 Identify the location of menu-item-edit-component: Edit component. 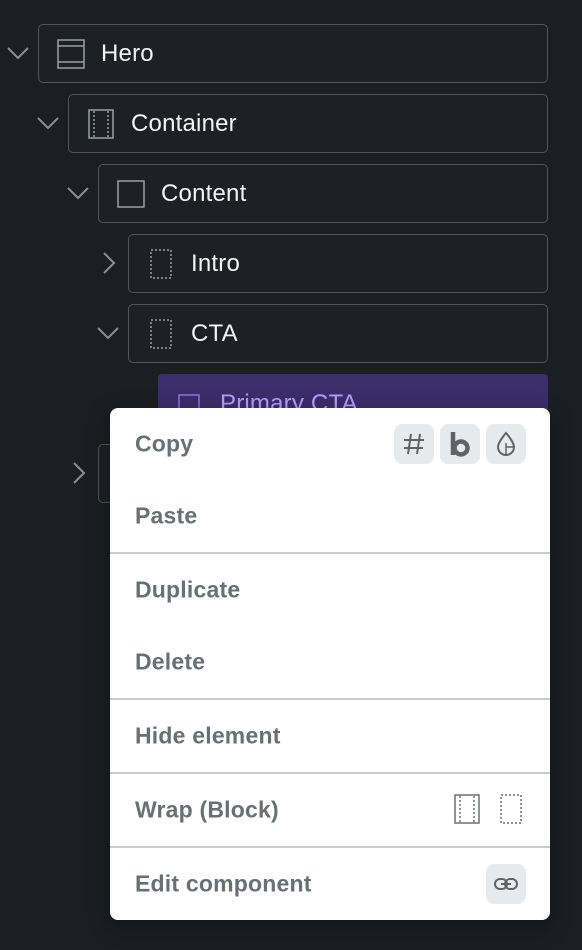
(330, 884).